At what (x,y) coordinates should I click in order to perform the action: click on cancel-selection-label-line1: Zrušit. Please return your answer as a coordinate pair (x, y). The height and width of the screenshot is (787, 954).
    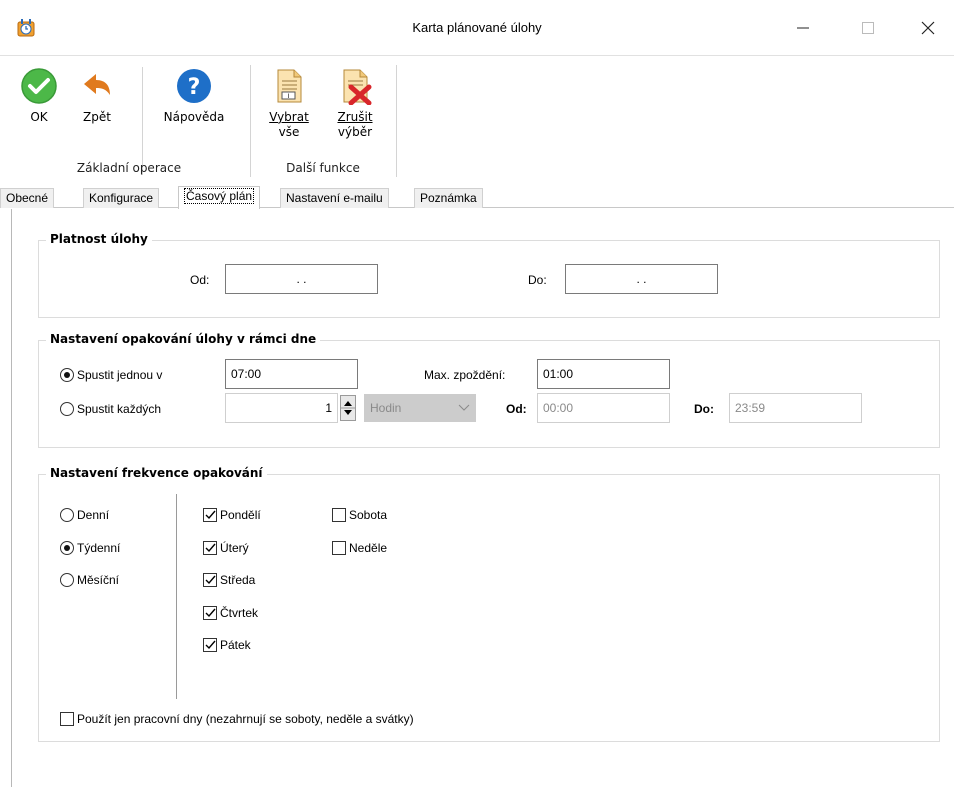
    Looking at the image, I should click on (355, 117).